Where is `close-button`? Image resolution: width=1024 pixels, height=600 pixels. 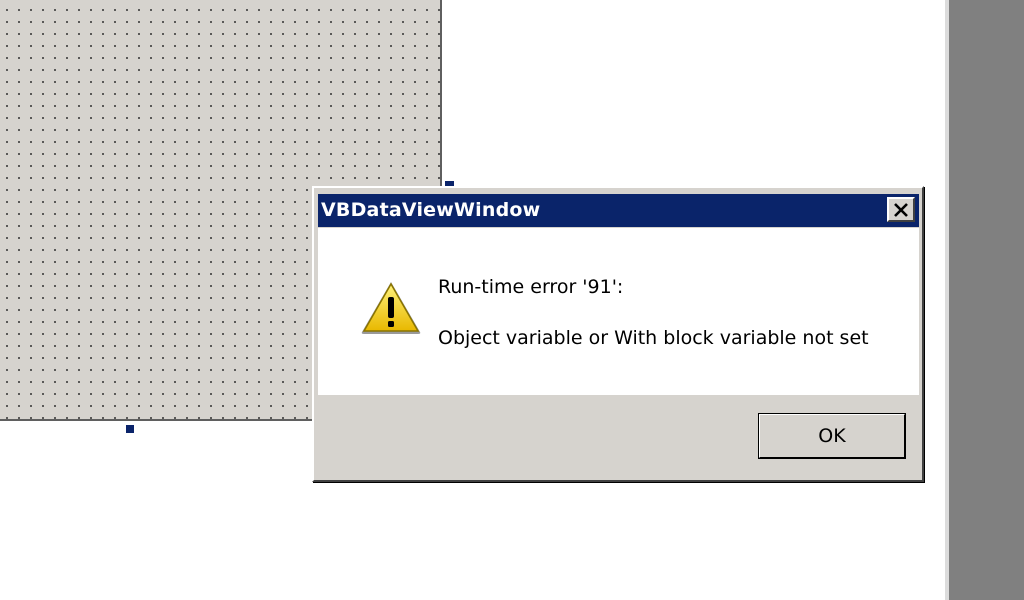
close-button is located at coordinates (901, 209).